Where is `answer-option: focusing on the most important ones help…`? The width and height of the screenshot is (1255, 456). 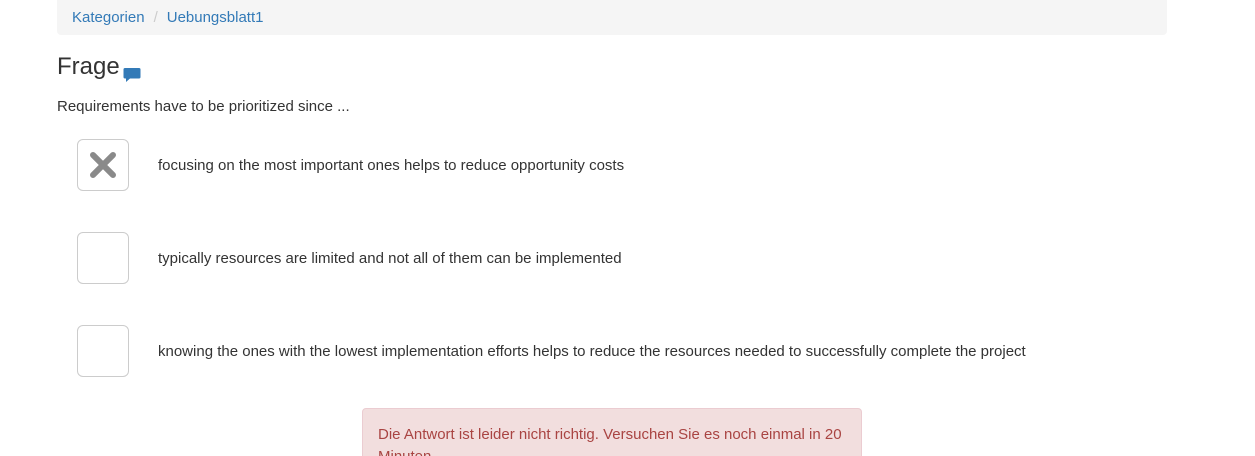
answer-option: focusing on the most important ones help… is located at coordinates (350, 165).